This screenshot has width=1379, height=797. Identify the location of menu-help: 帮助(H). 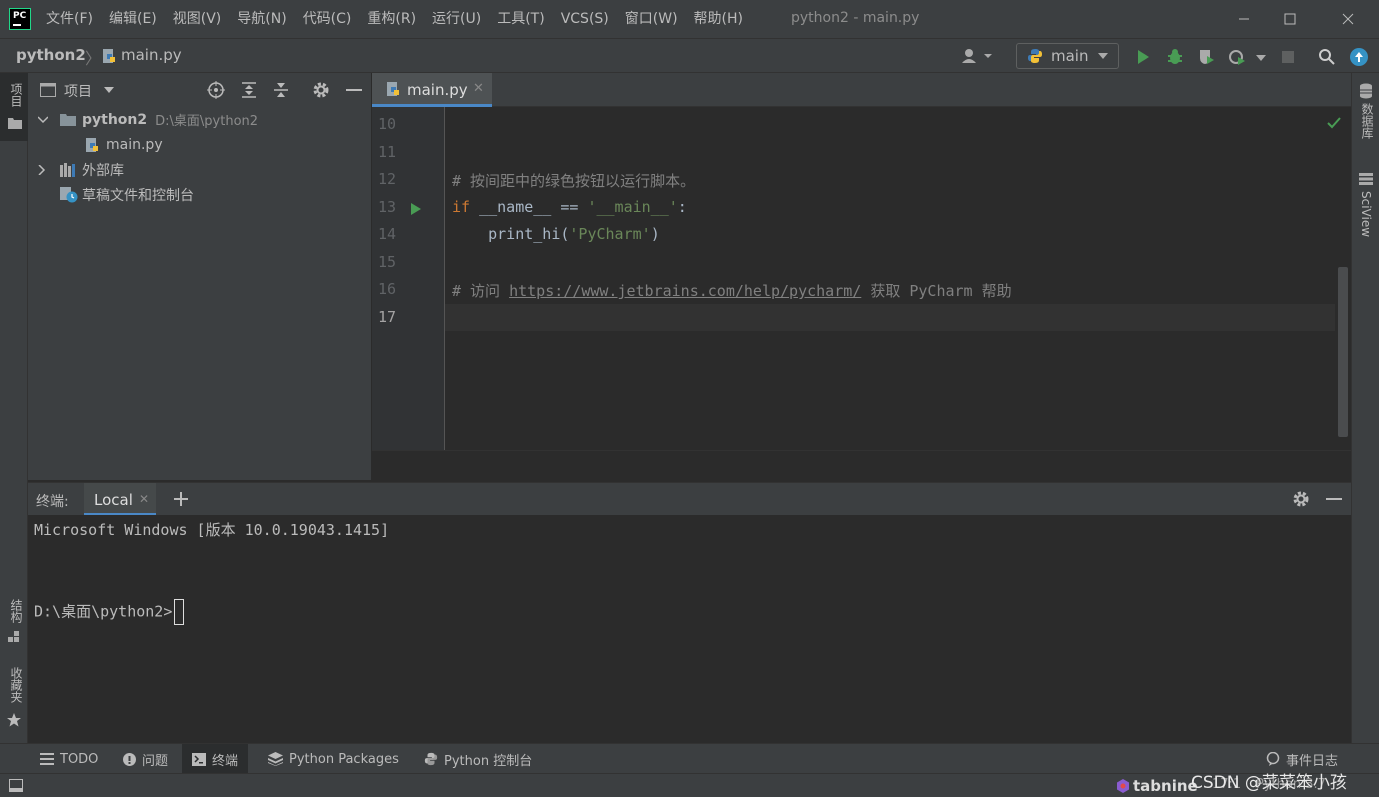
(718, 19).